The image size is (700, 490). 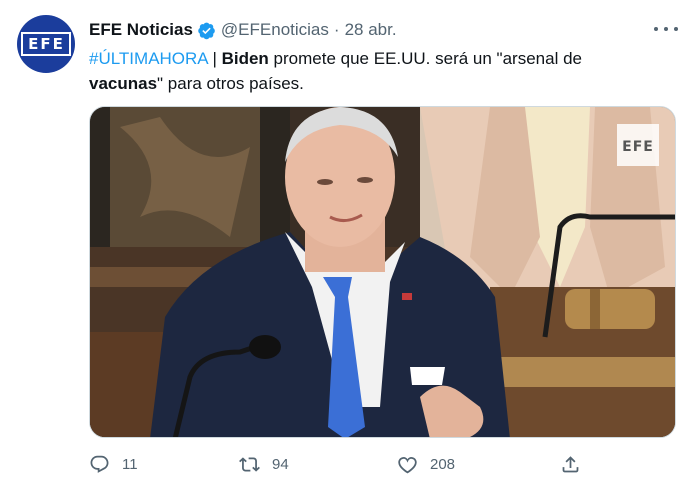 I want to click on heart-icon, so click(x=407, y=464).